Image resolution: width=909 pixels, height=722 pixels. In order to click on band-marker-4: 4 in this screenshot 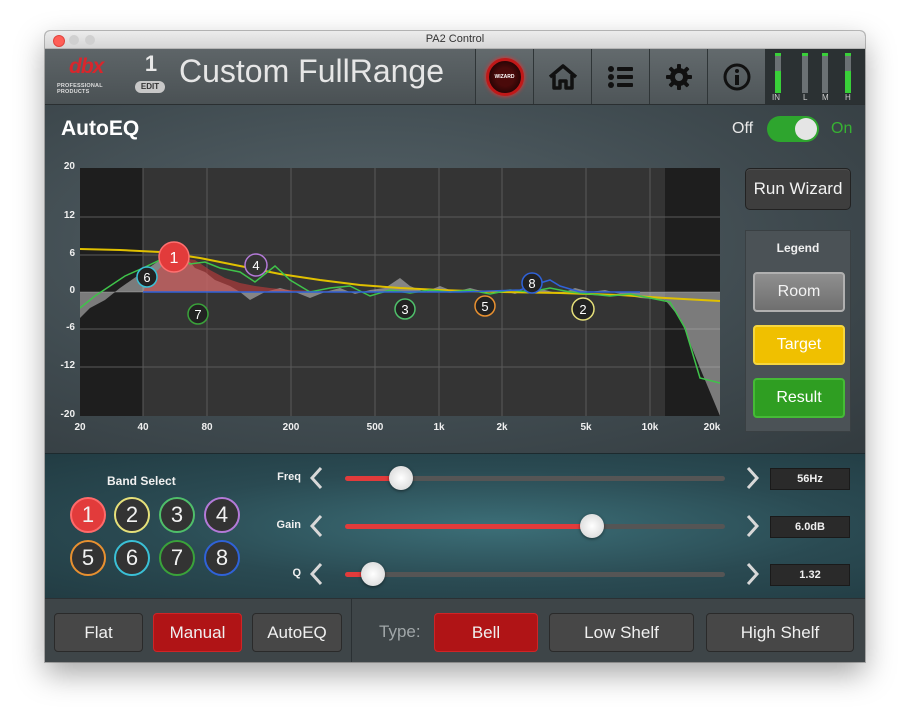, I will do `click(256, 265)`.